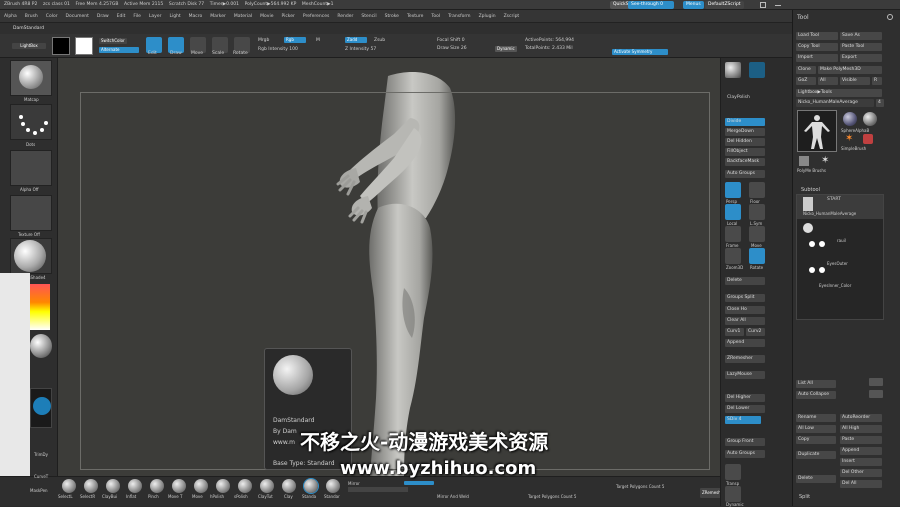 This screenshot has height=507, width=900. Describe the element at coordinates (91, 486) in the screenshot. I see `brush-select-rect-icon` at that location.